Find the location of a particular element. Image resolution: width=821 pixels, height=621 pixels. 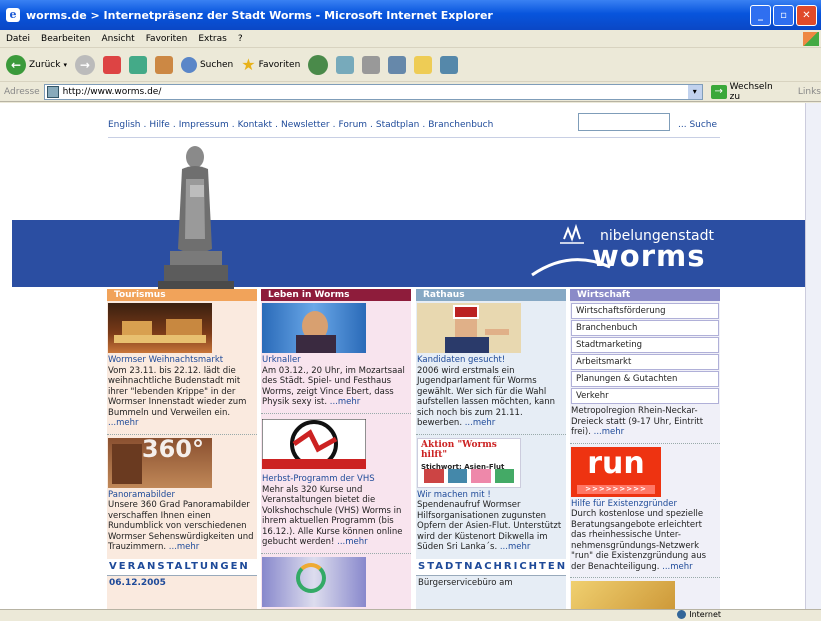

menu-help: ? is located at coordinates (240, 39).